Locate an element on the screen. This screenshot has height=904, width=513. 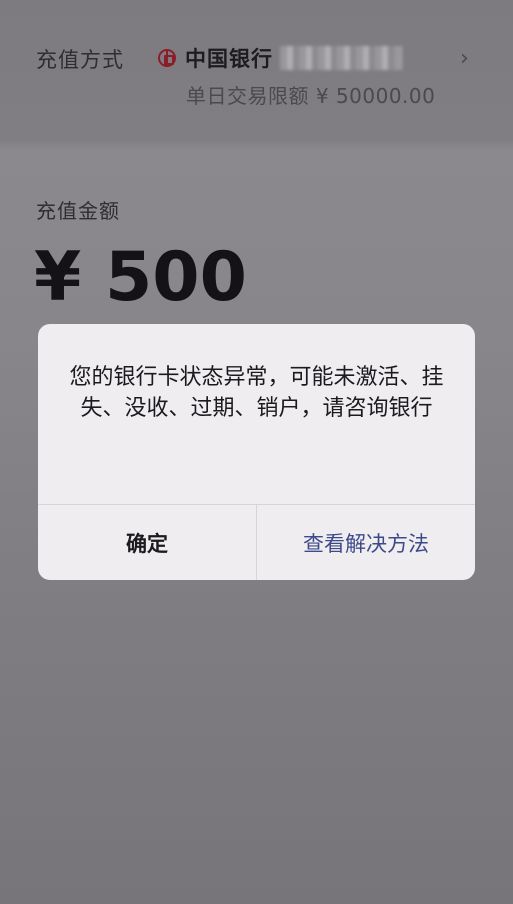
view-solution-button: 查看解决方法 is located at coordinates (366, 542).